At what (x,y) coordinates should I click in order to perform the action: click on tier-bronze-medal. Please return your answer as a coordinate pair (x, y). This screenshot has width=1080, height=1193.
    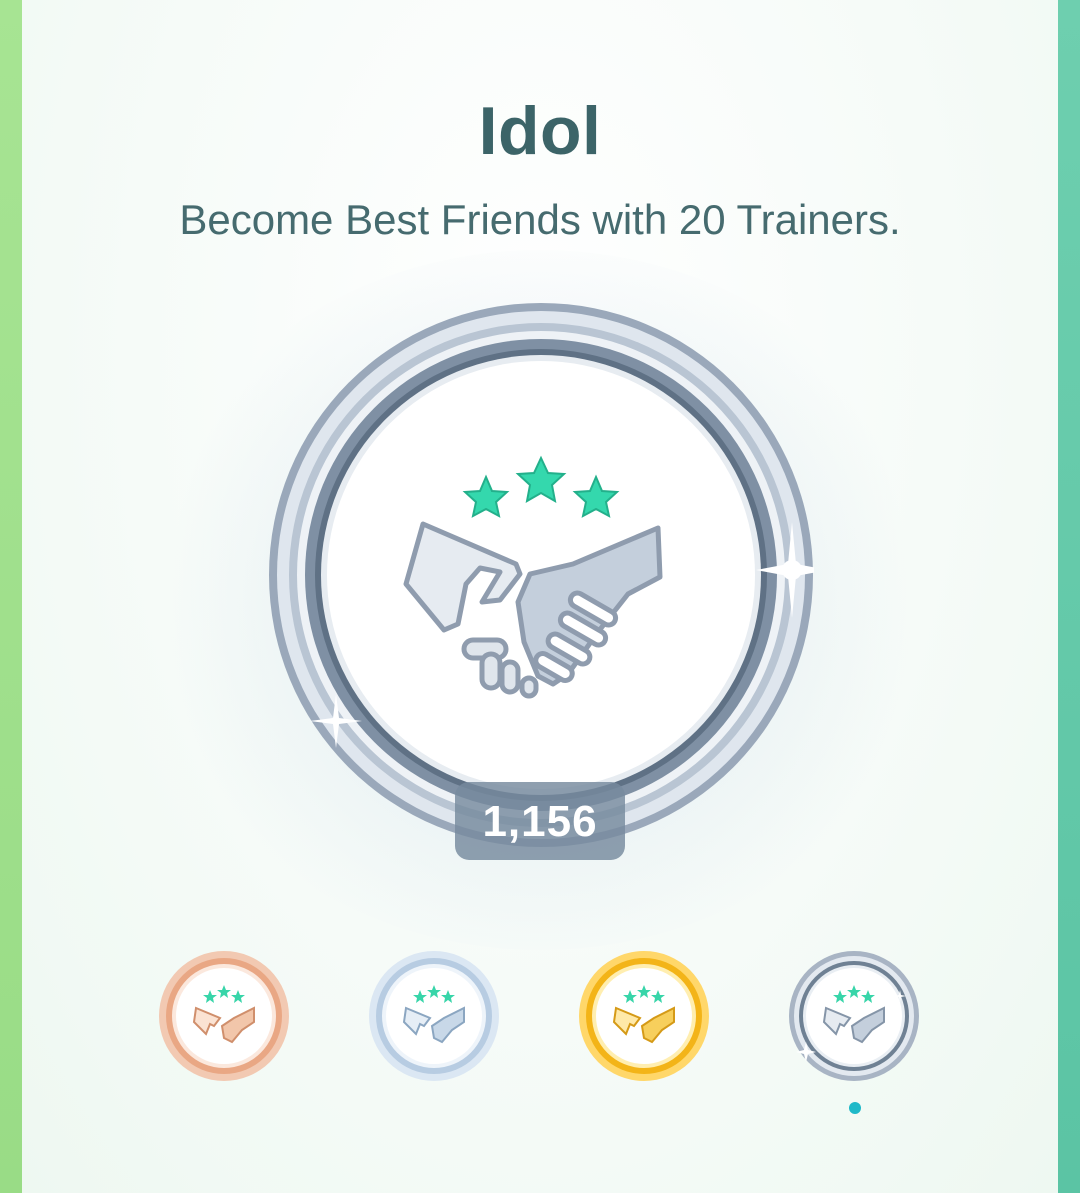
    Looking at the image, I should click on (224, 1016).